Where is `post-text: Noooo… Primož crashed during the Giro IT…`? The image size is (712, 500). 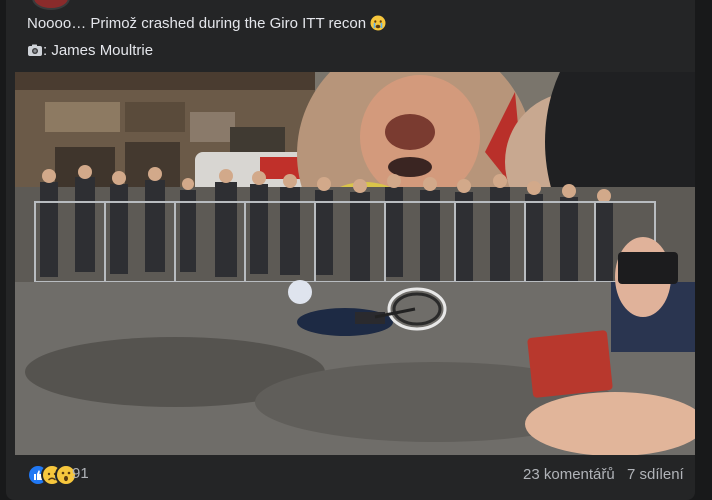
post-text: Noooo… Primož crashed during the Giro IT… is located at coordinates (206, 24).